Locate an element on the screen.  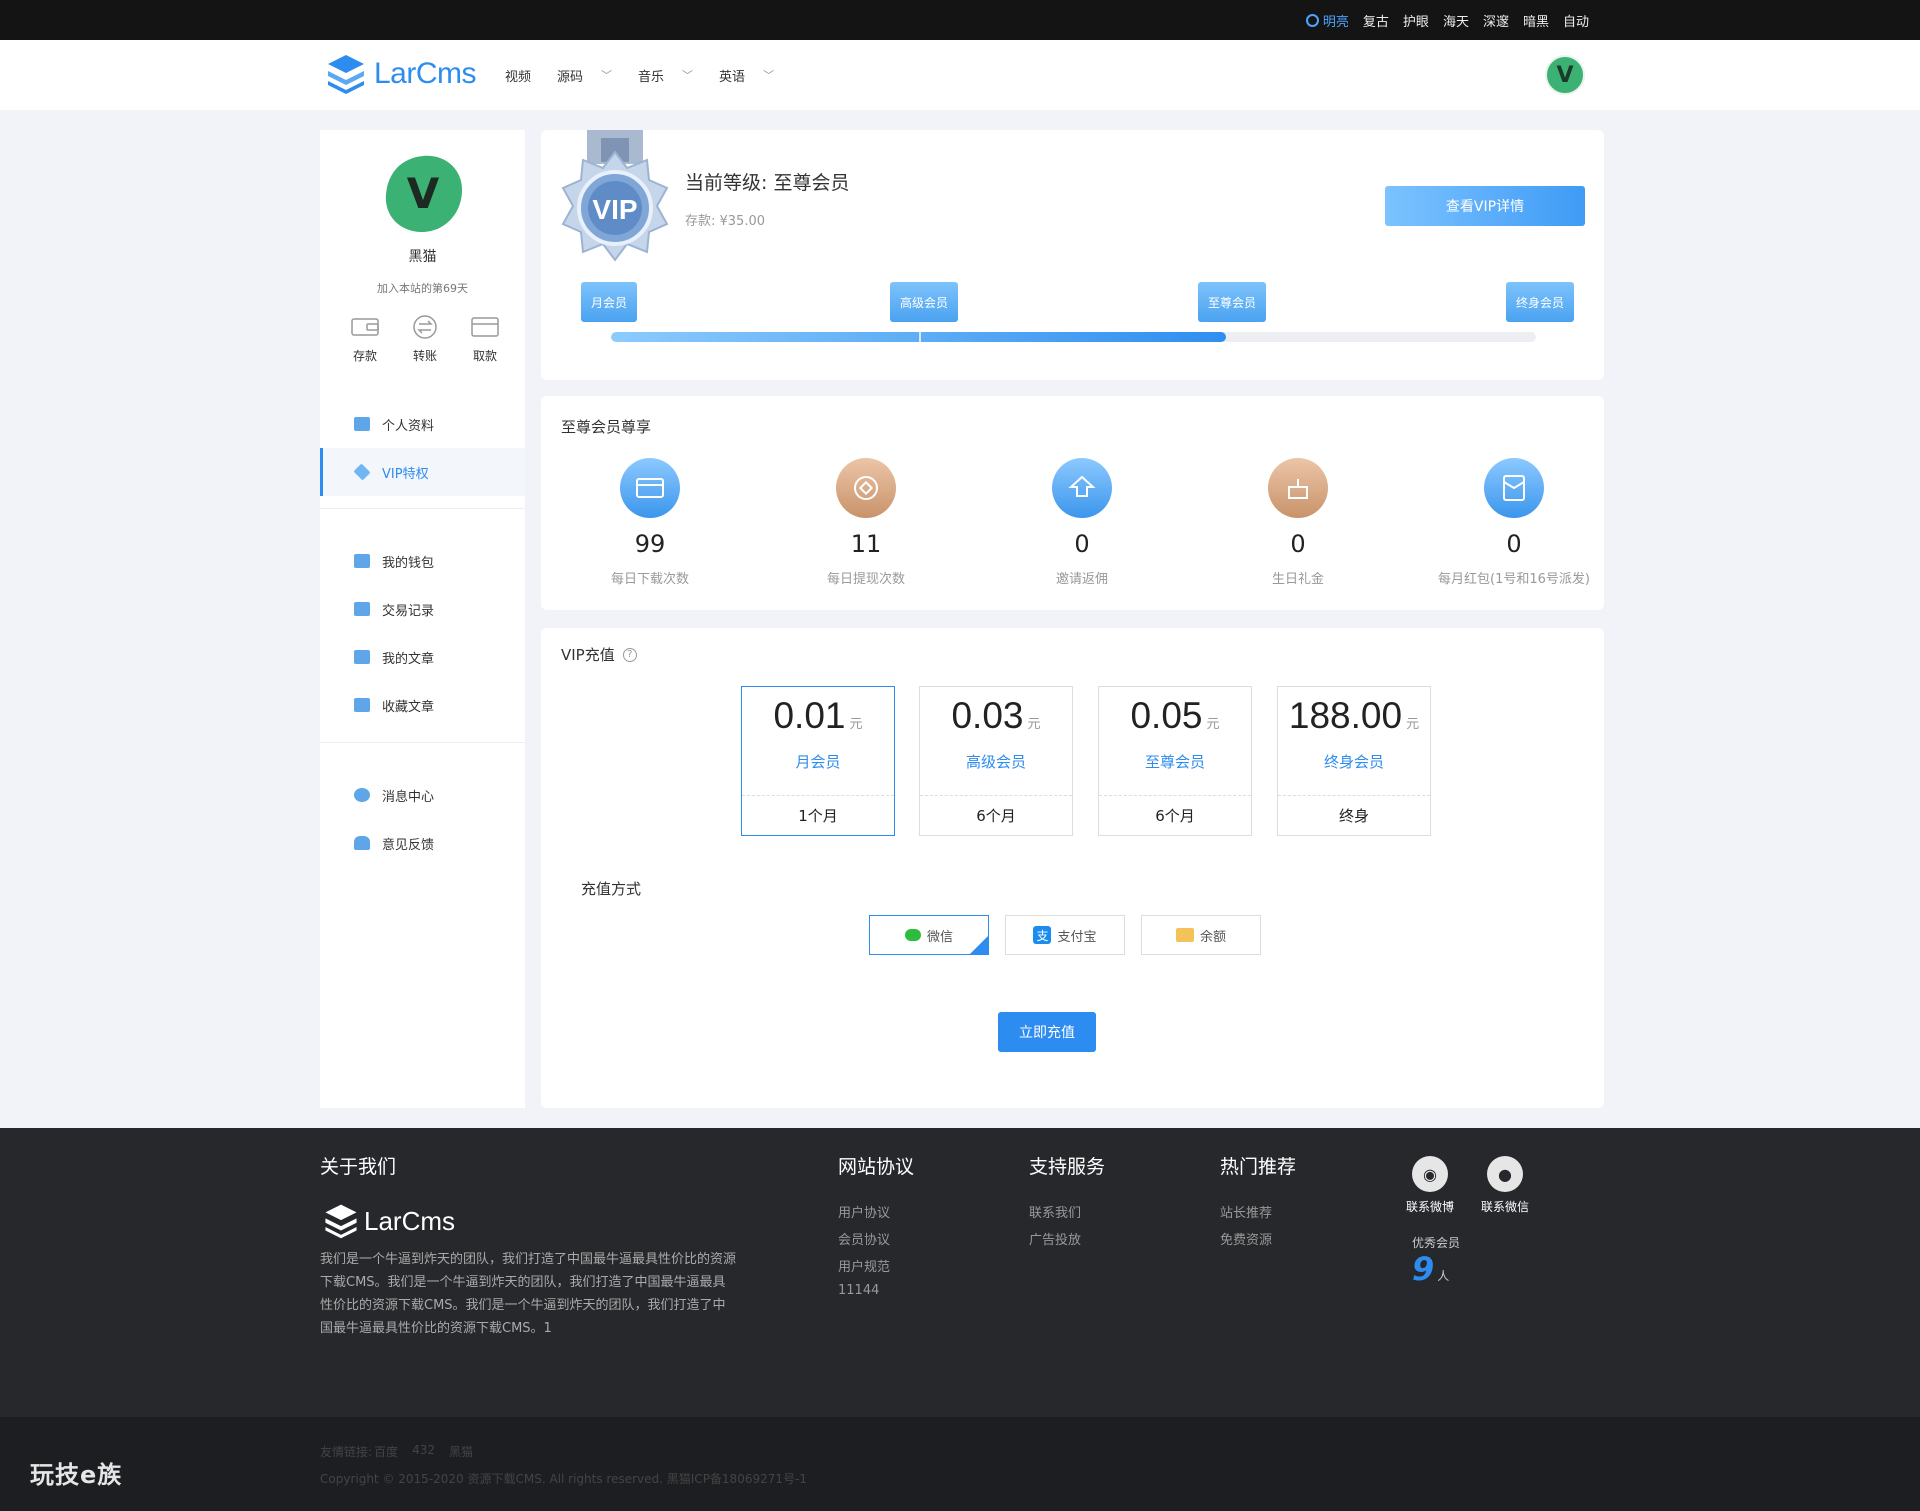
perk-birthday: 0 生日礼金 is located at coordinates (1298, 522).